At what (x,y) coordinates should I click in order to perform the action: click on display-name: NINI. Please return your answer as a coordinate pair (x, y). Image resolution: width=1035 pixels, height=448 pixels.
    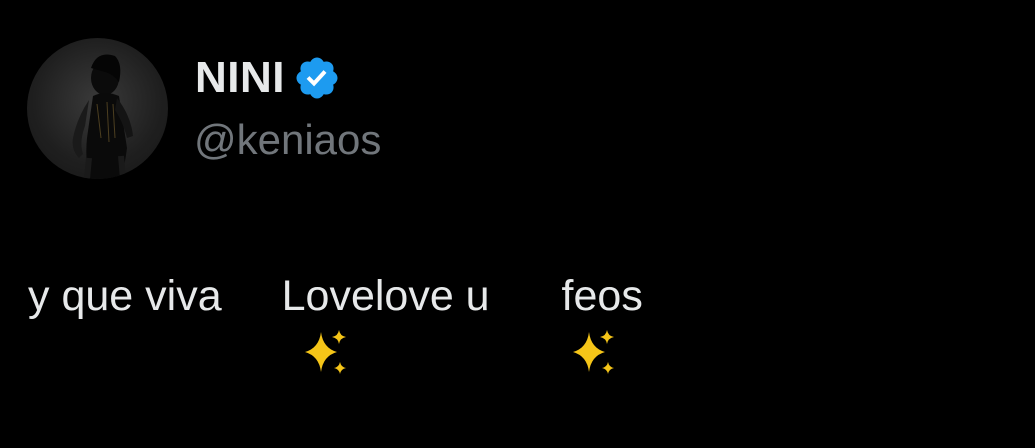
    Looking at the image, I should click on (240, 78).